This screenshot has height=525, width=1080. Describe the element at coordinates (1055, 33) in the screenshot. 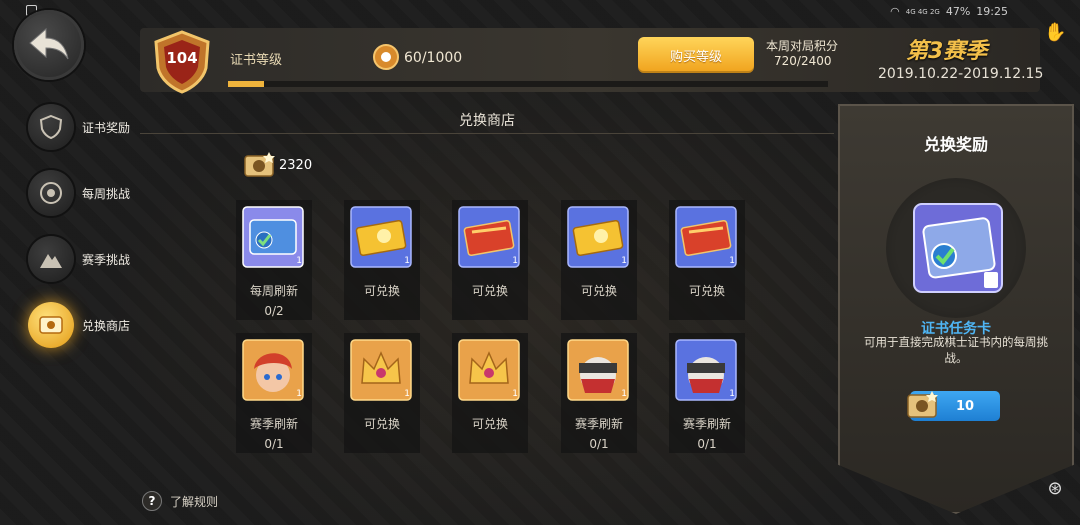

I see `gesture-icon: ✋` at that location.